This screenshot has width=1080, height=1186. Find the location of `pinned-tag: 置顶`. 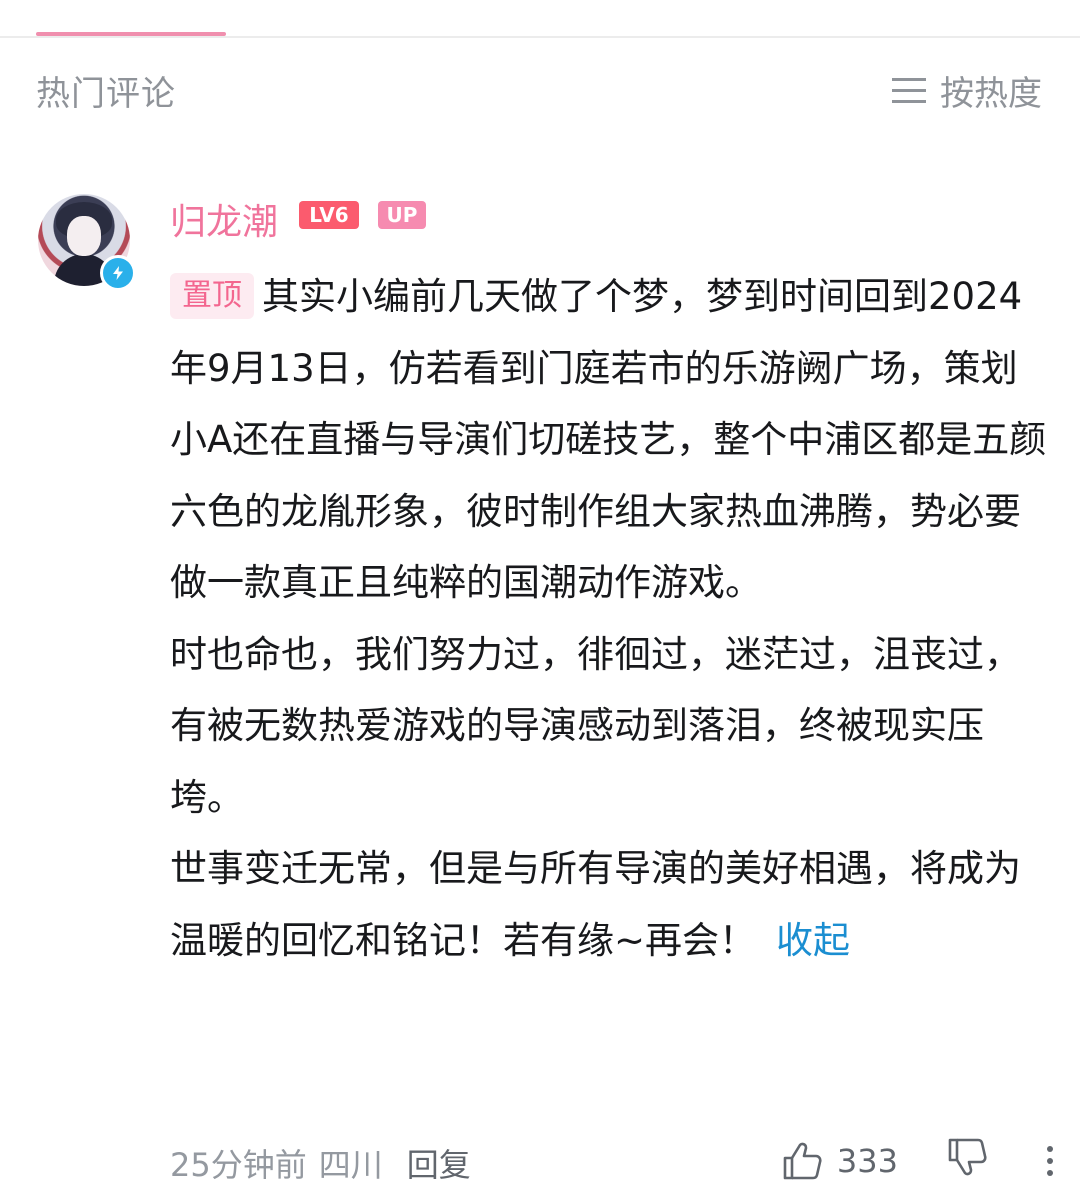

pinned-tag: 置顶 is located at coordinates (212, 296).